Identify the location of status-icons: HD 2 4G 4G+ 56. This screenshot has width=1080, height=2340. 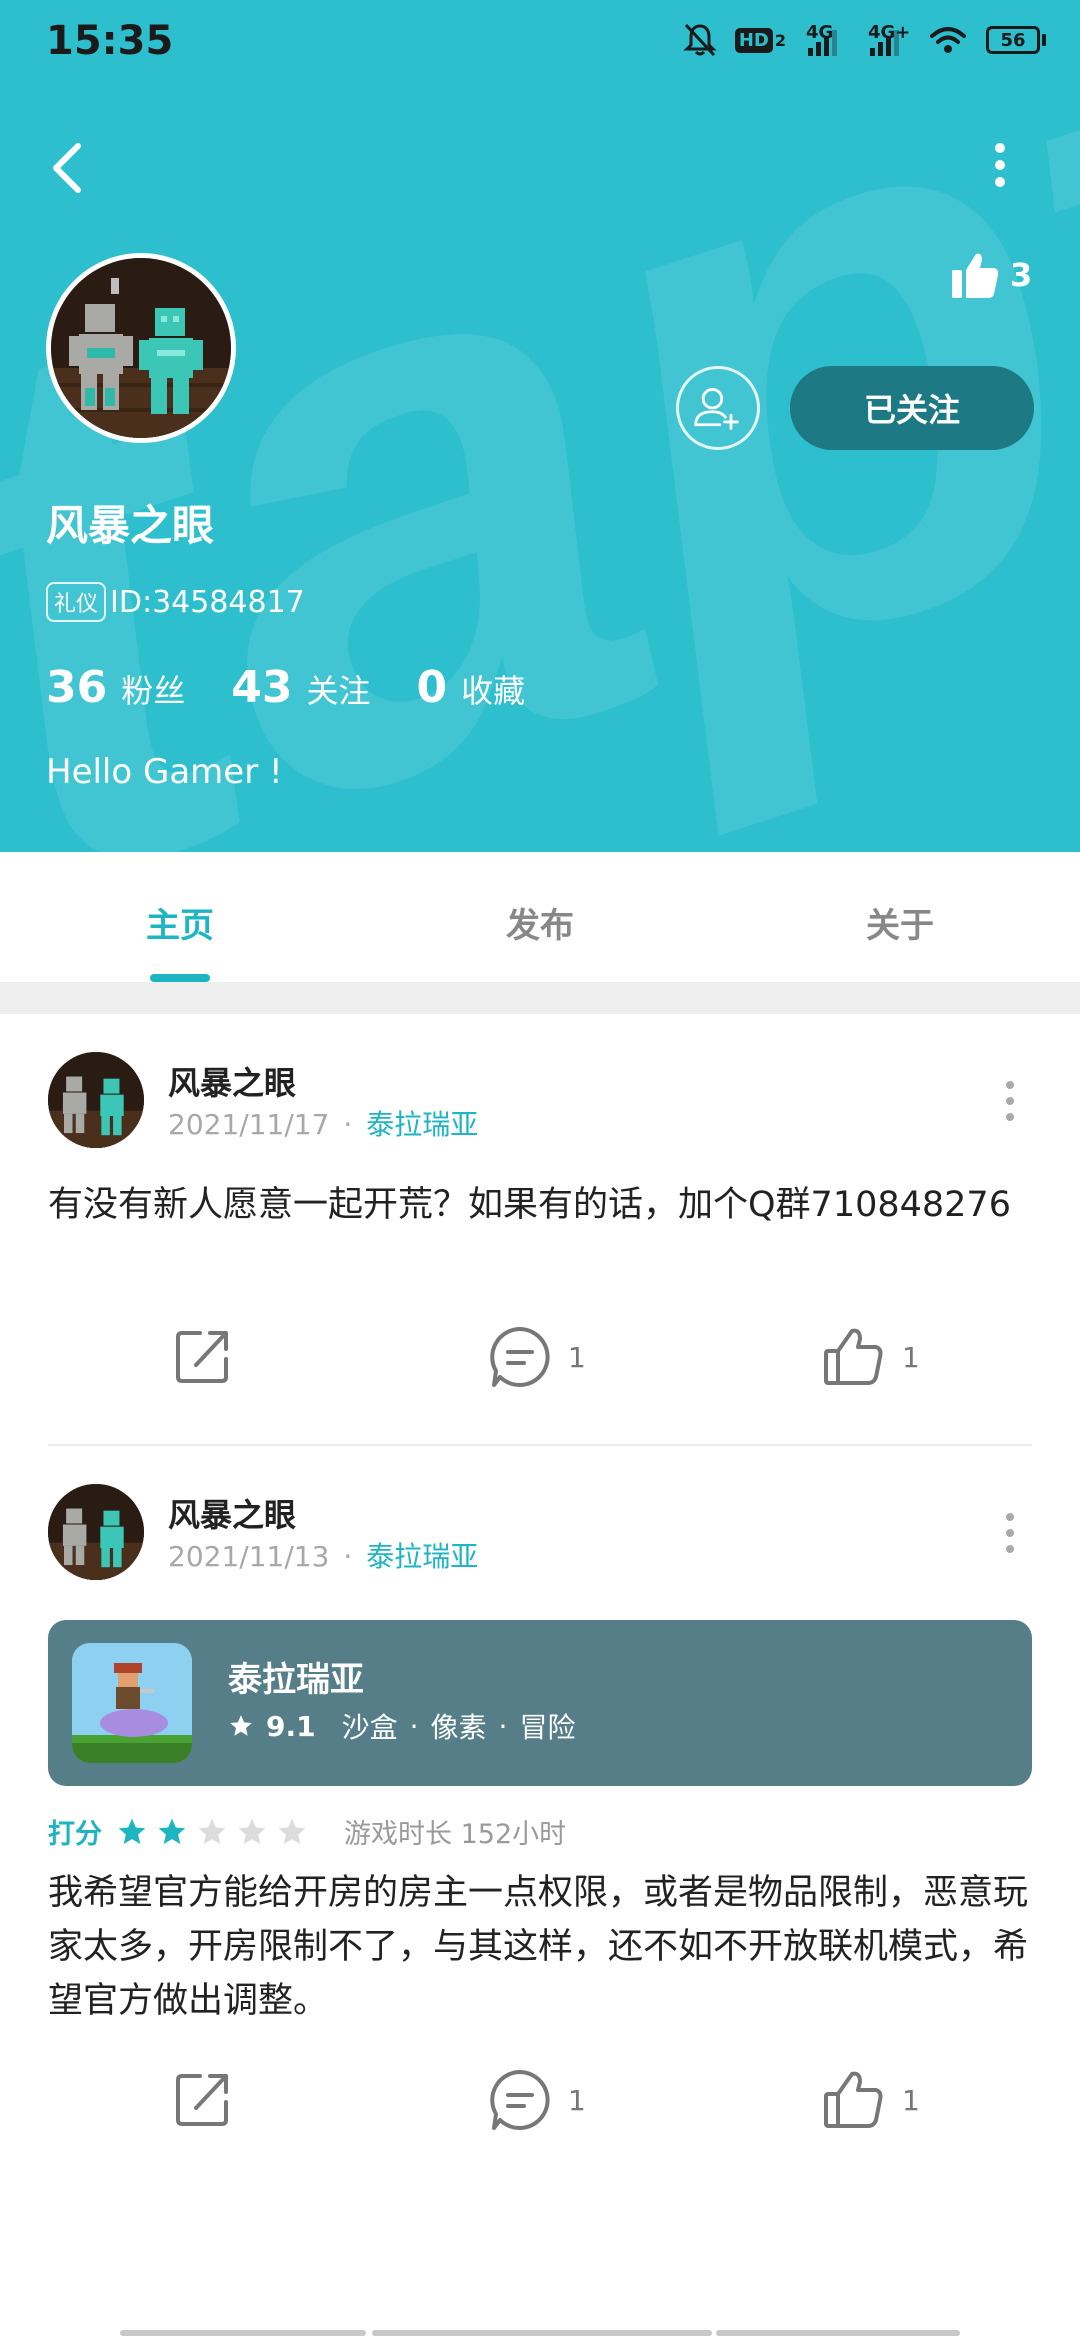
(864, 40).